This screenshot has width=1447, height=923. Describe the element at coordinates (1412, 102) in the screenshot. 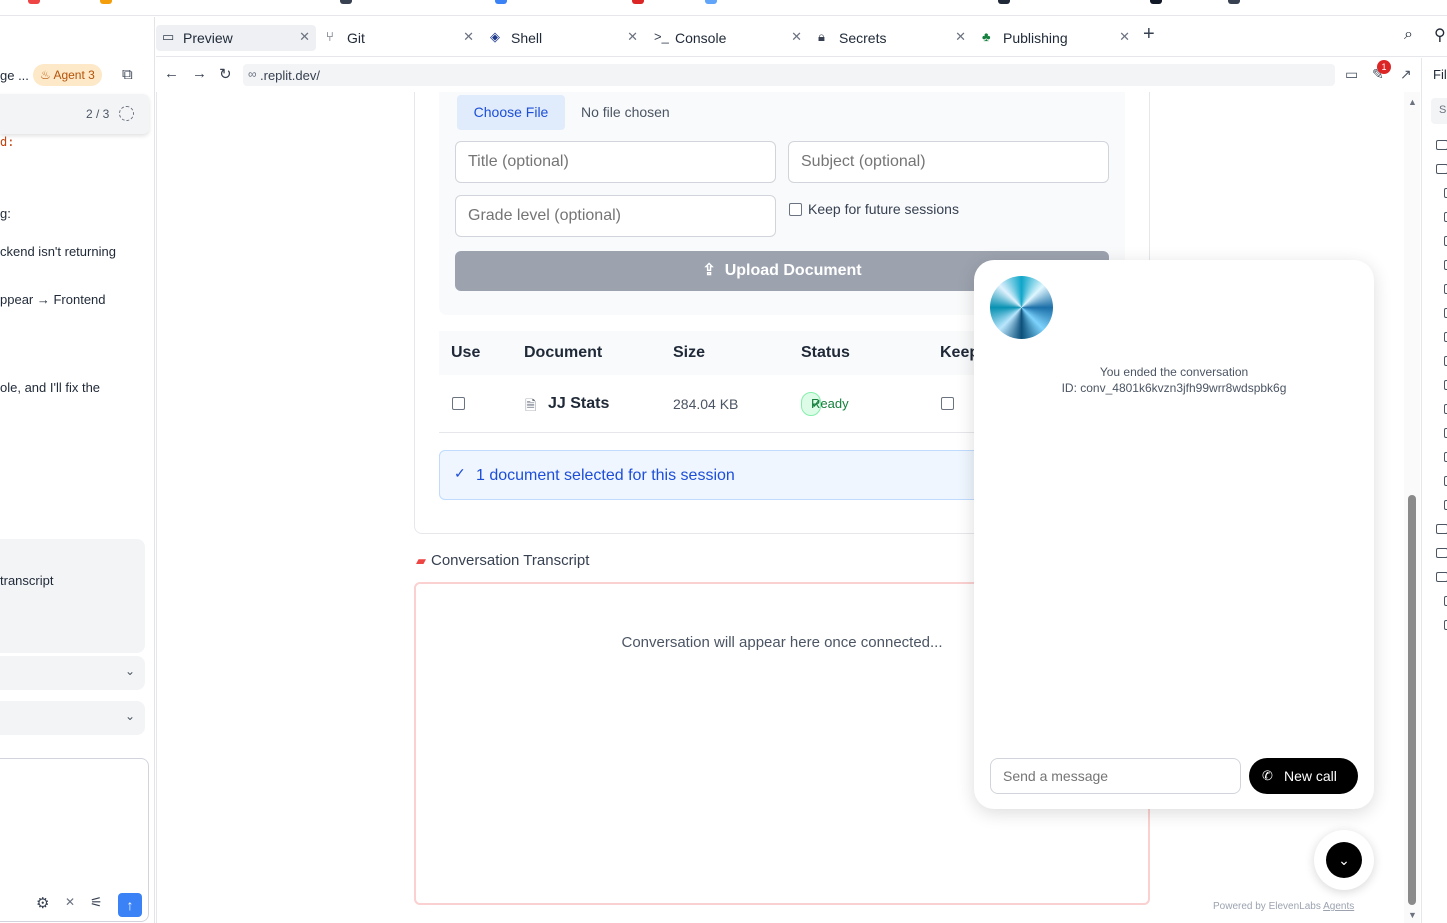

I see `scroll-up-icon: ▲` at that location.